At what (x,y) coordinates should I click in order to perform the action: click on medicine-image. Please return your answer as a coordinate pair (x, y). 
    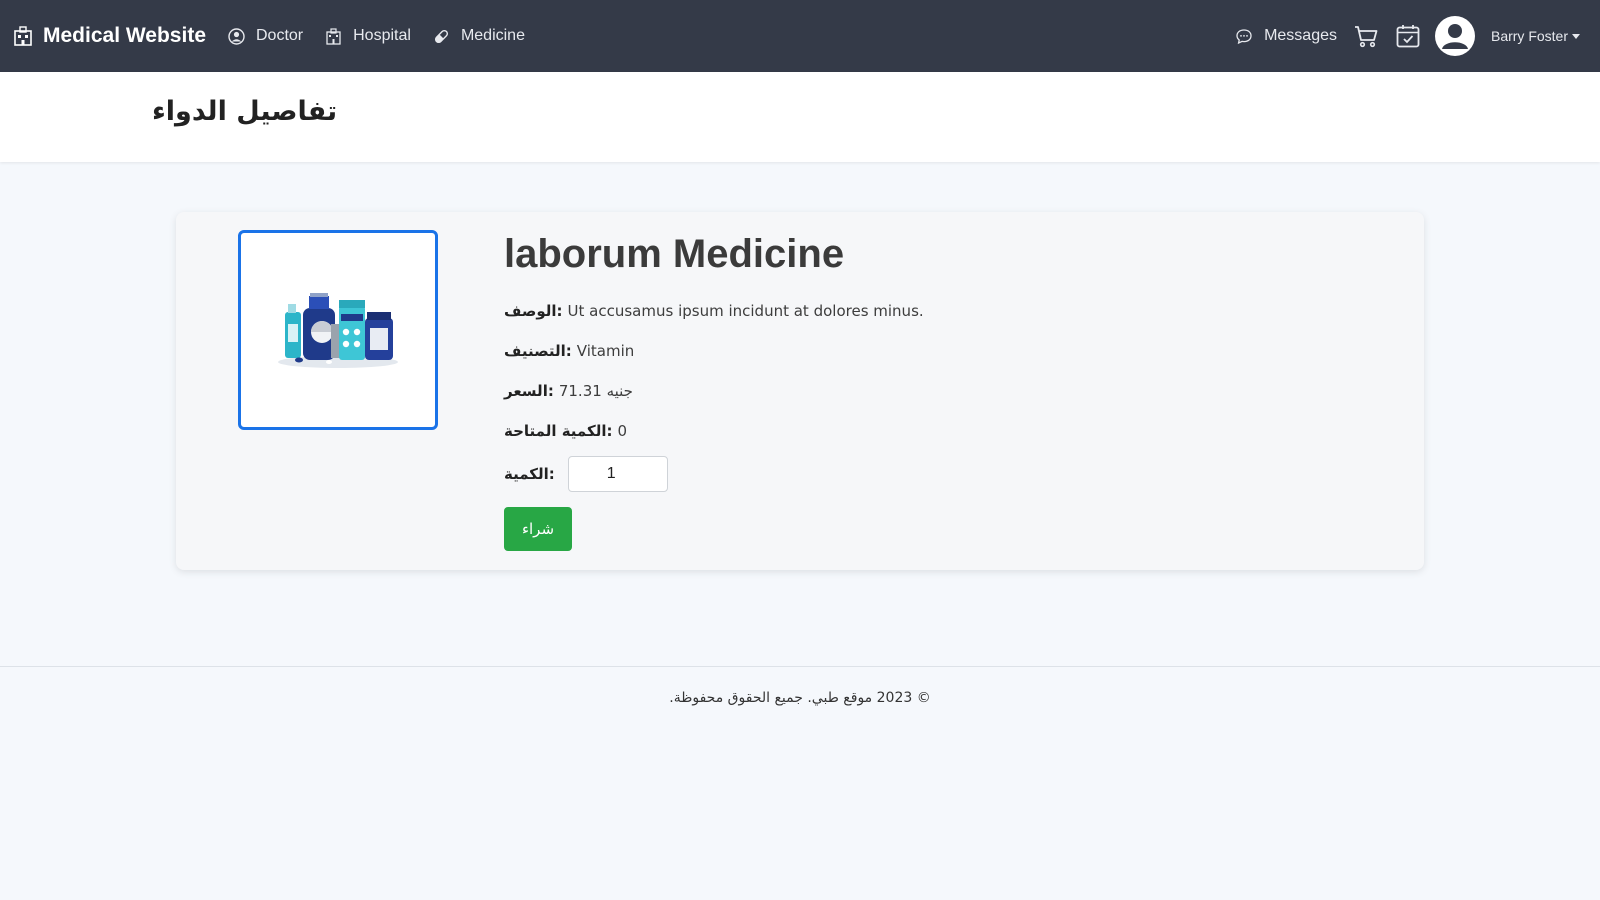
    Looking at the image, I should click on (338, 330).